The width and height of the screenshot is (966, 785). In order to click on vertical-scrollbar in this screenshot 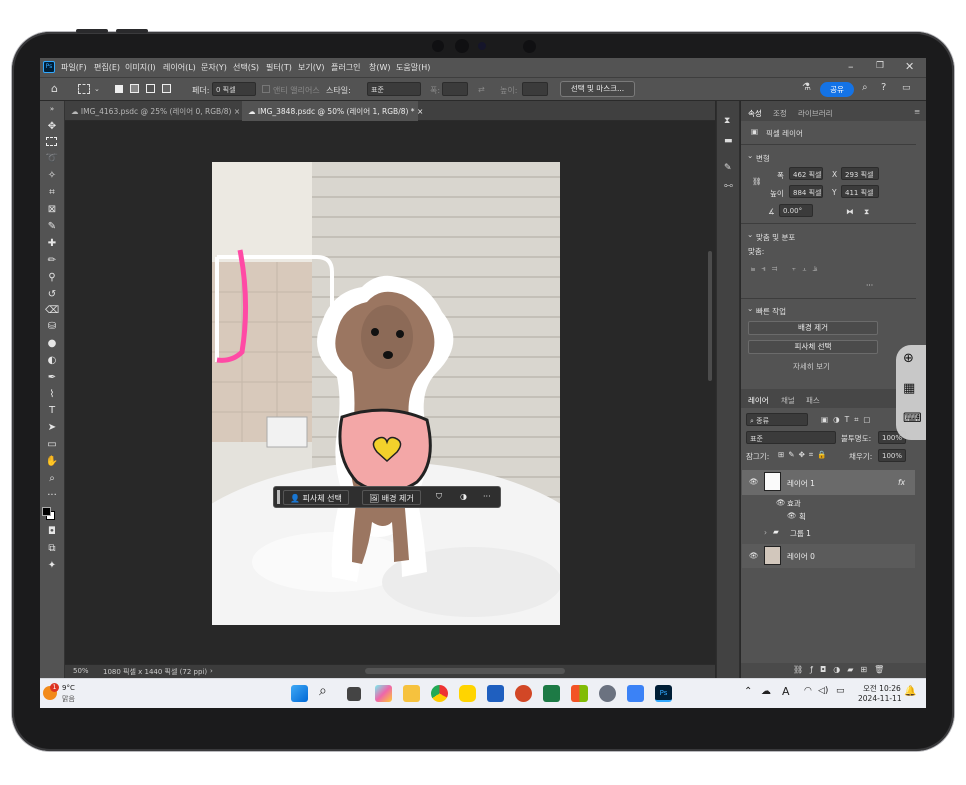, I will do `click(710, 316)`.